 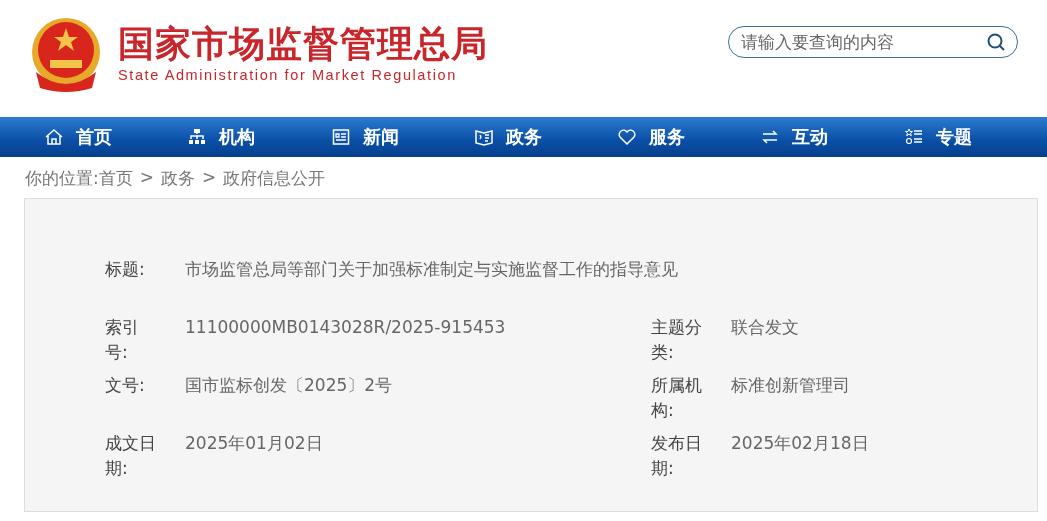 What do you see at coordinates (54, 137) in the screenshot?
I see `home-icon` at bounding box center [54, 137].